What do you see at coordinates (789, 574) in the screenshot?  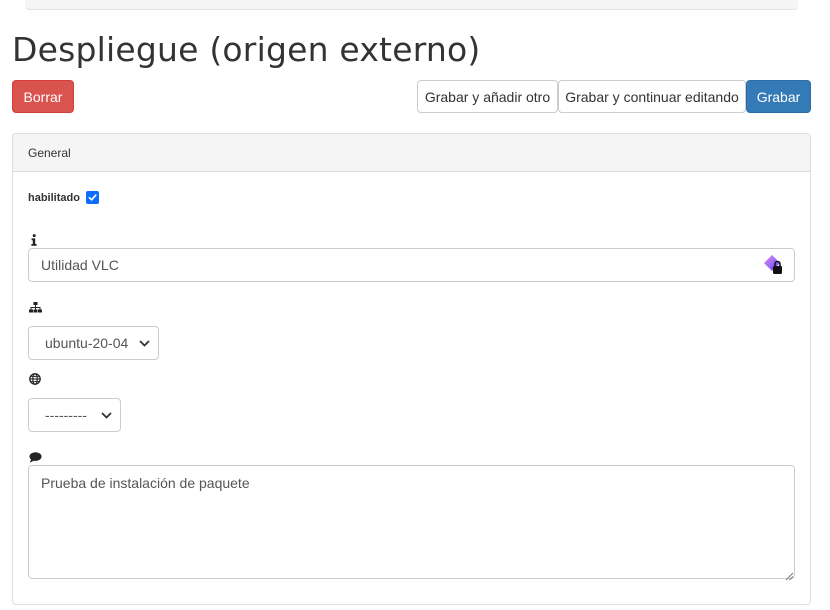 I see `resize-grip-icon` at bounding box center [789, 574].